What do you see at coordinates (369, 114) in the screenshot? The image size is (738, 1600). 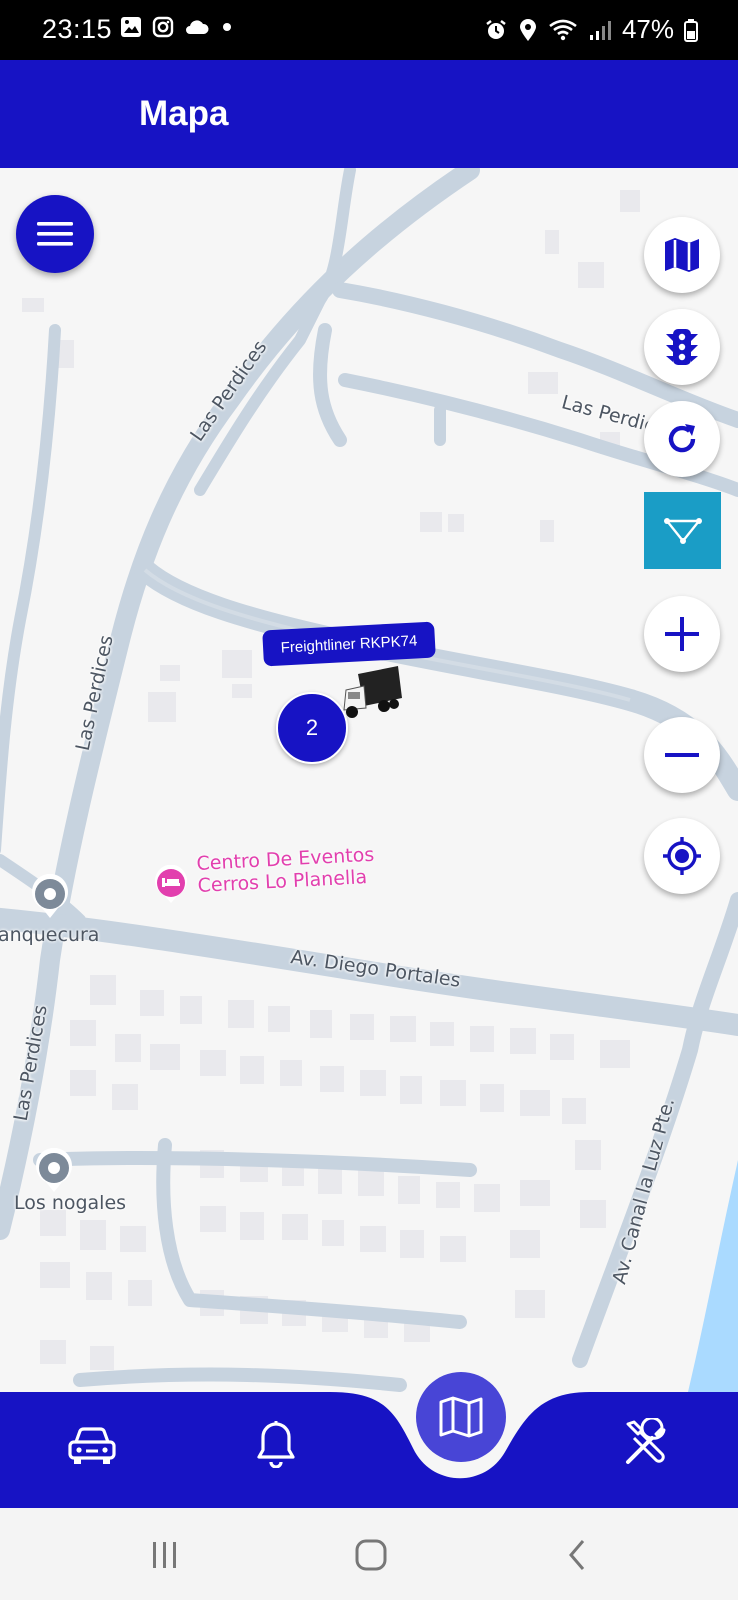 I see `app-bar: Mapa` at bounding box center [369, 114].